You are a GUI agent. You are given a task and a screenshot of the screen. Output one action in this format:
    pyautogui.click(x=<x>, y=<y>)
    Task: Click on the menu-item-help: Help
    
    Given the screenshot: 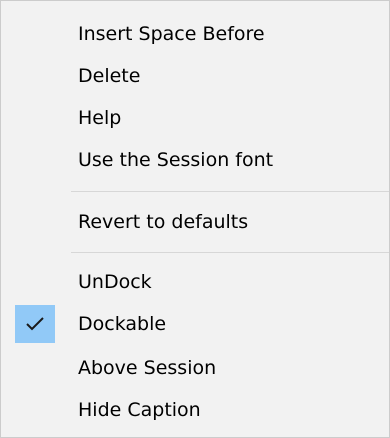 What is the action you would take?
    pyautogui.click(x=195, y=118)
    